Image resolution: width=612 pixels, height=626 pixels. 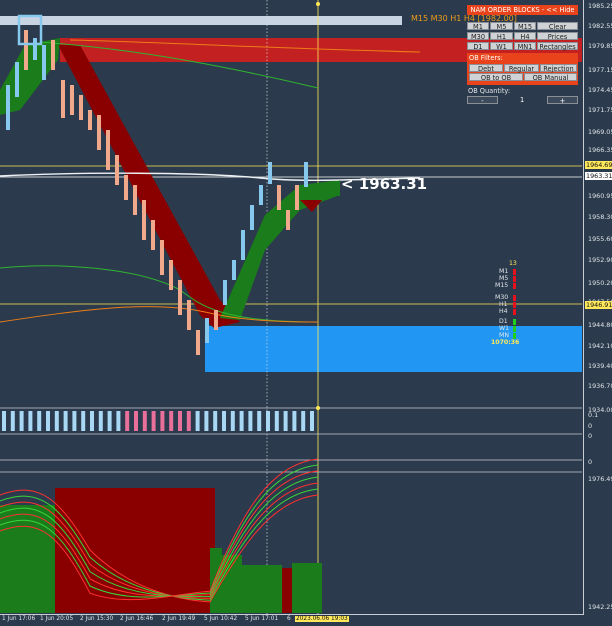 What do you see at coordinates (478, 26) in the screenshot?
I see `tf-button-m1: M1` at bounding box center [478, 26].